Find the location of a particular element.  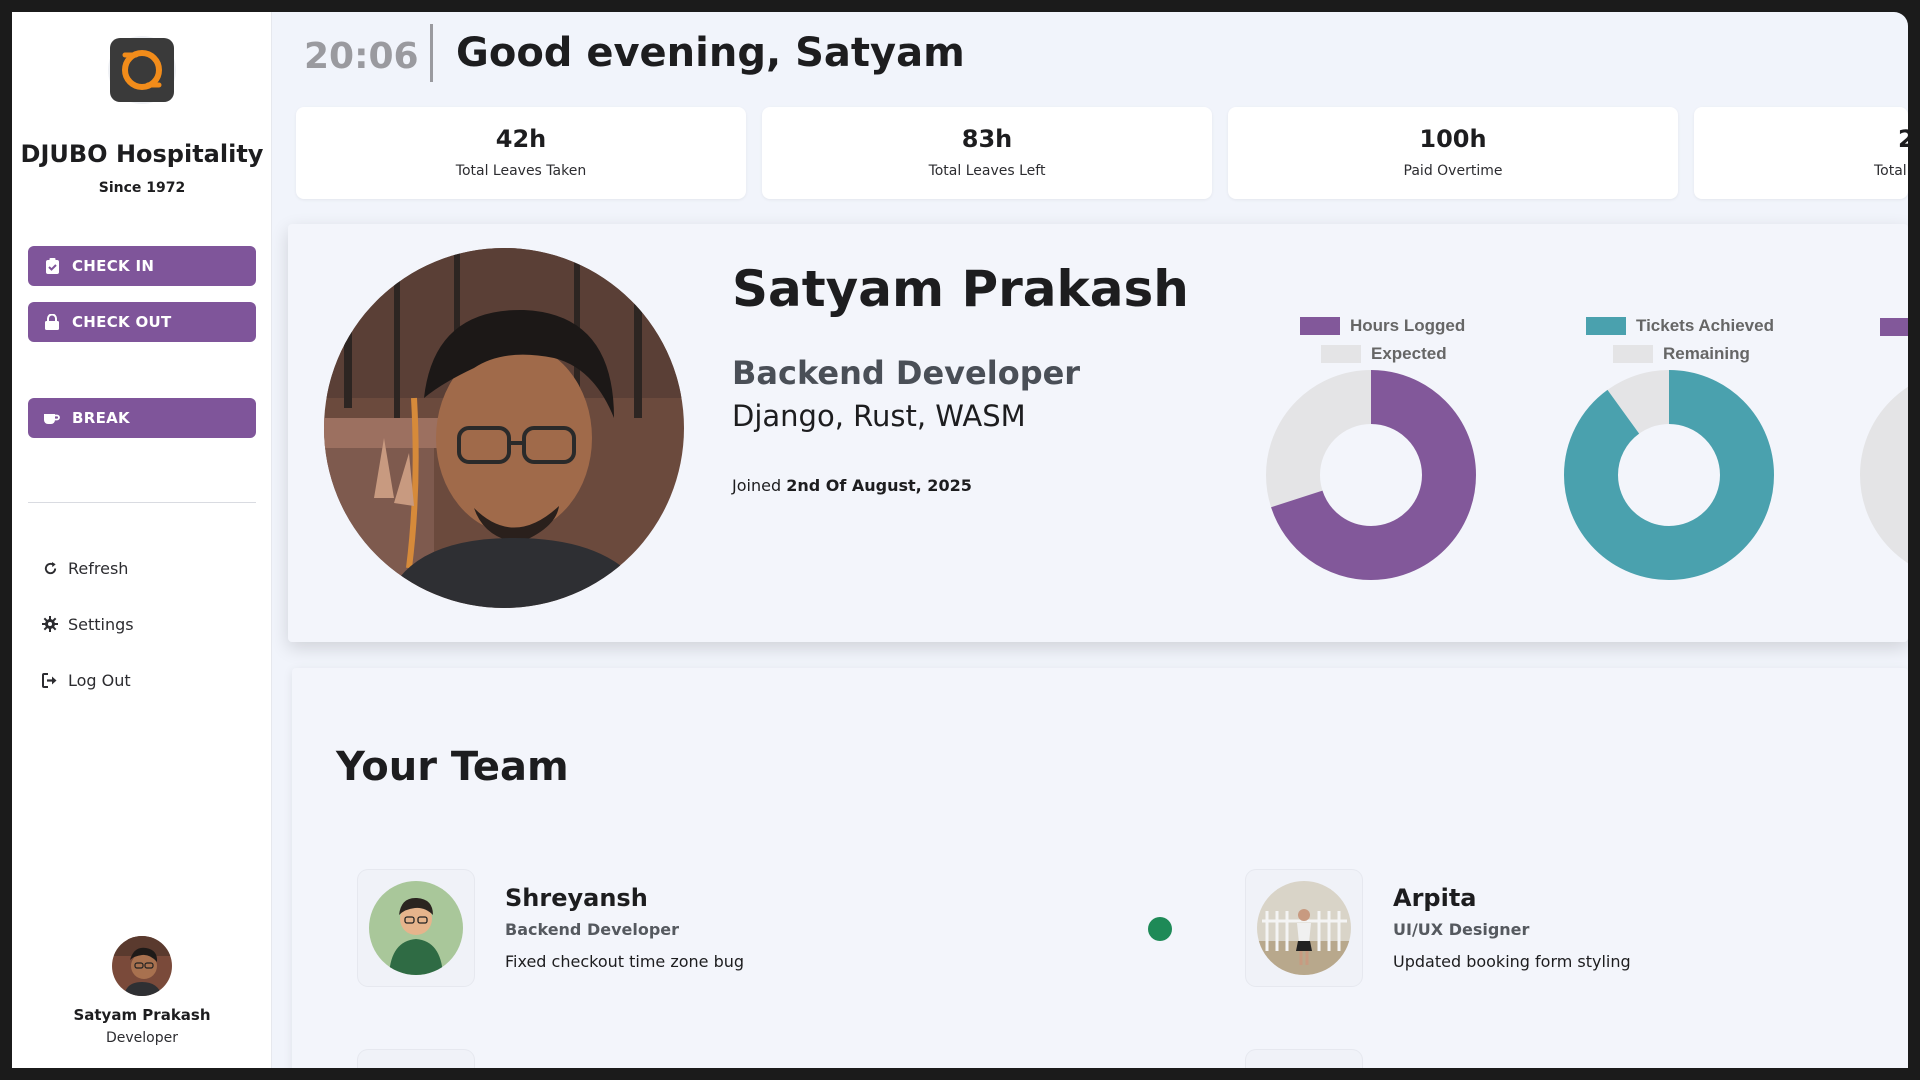

refresh-icon is located at coordinates (50, 568).